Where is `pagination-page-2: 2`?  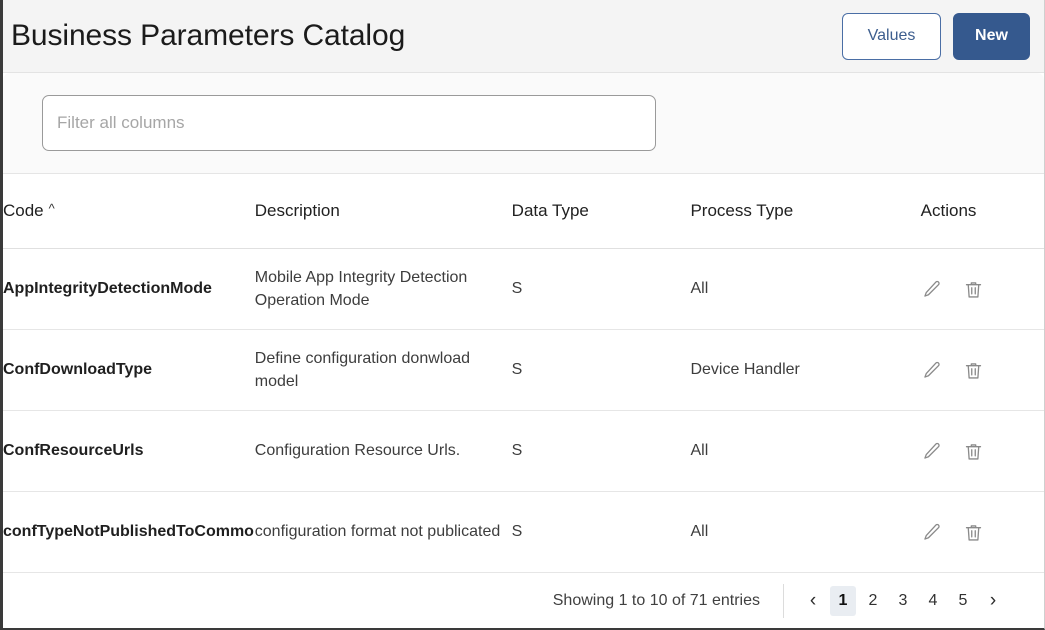
pagination-page-2: 2 is located at coordinates (873, 601).